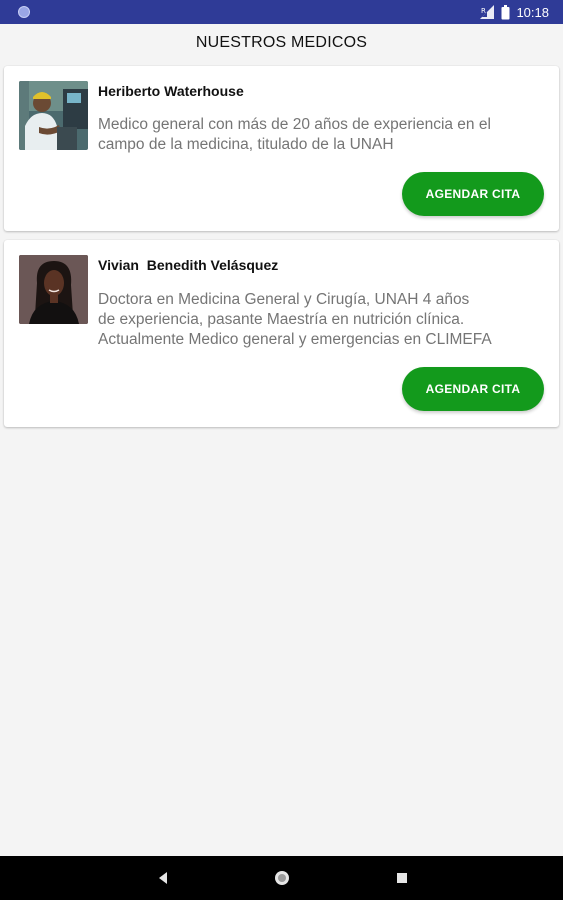  Describe the element at coordinates (483, 11) in the screenshot. I see `svg-text: R` at that location.